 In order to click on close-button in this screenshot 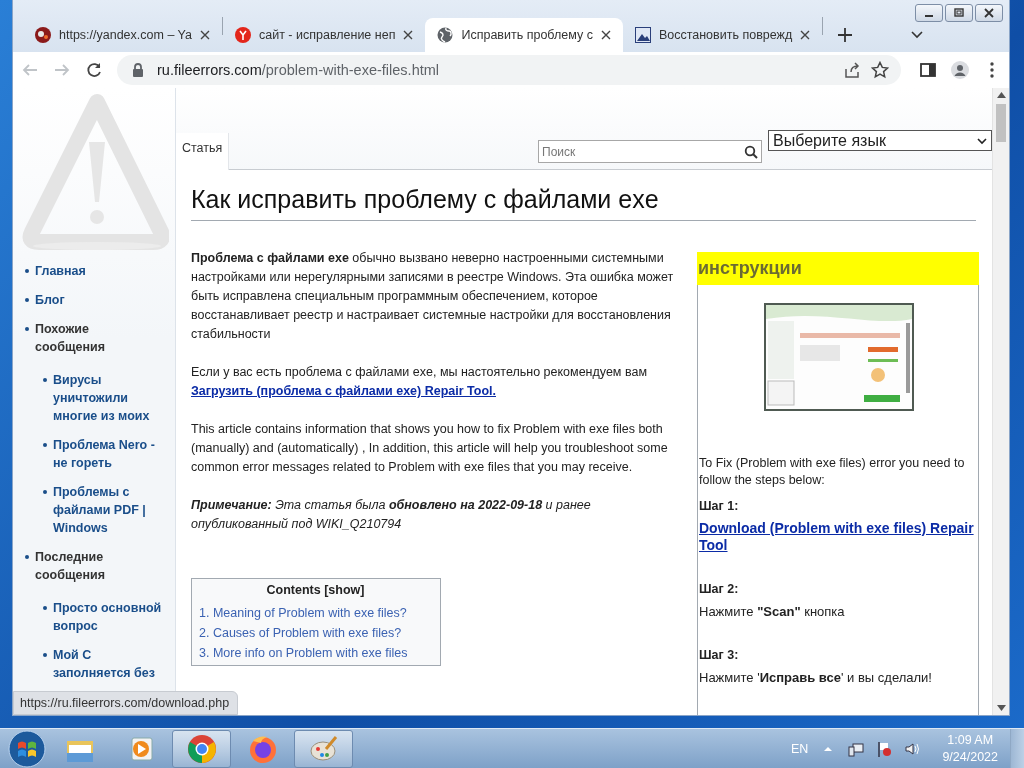, I will do `click(989, 13)`.